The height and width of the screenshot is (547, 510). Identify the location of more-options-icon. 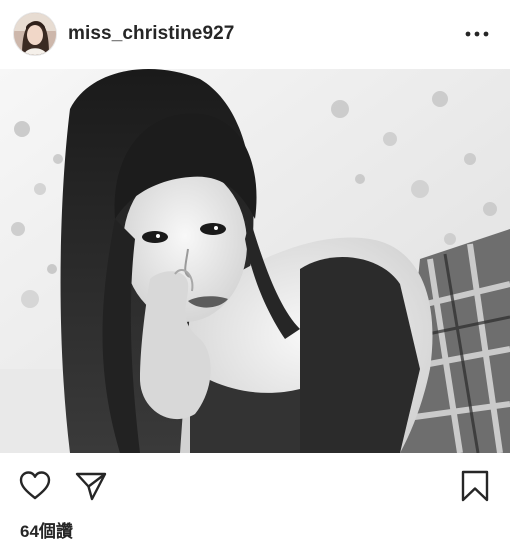
(477, 34).